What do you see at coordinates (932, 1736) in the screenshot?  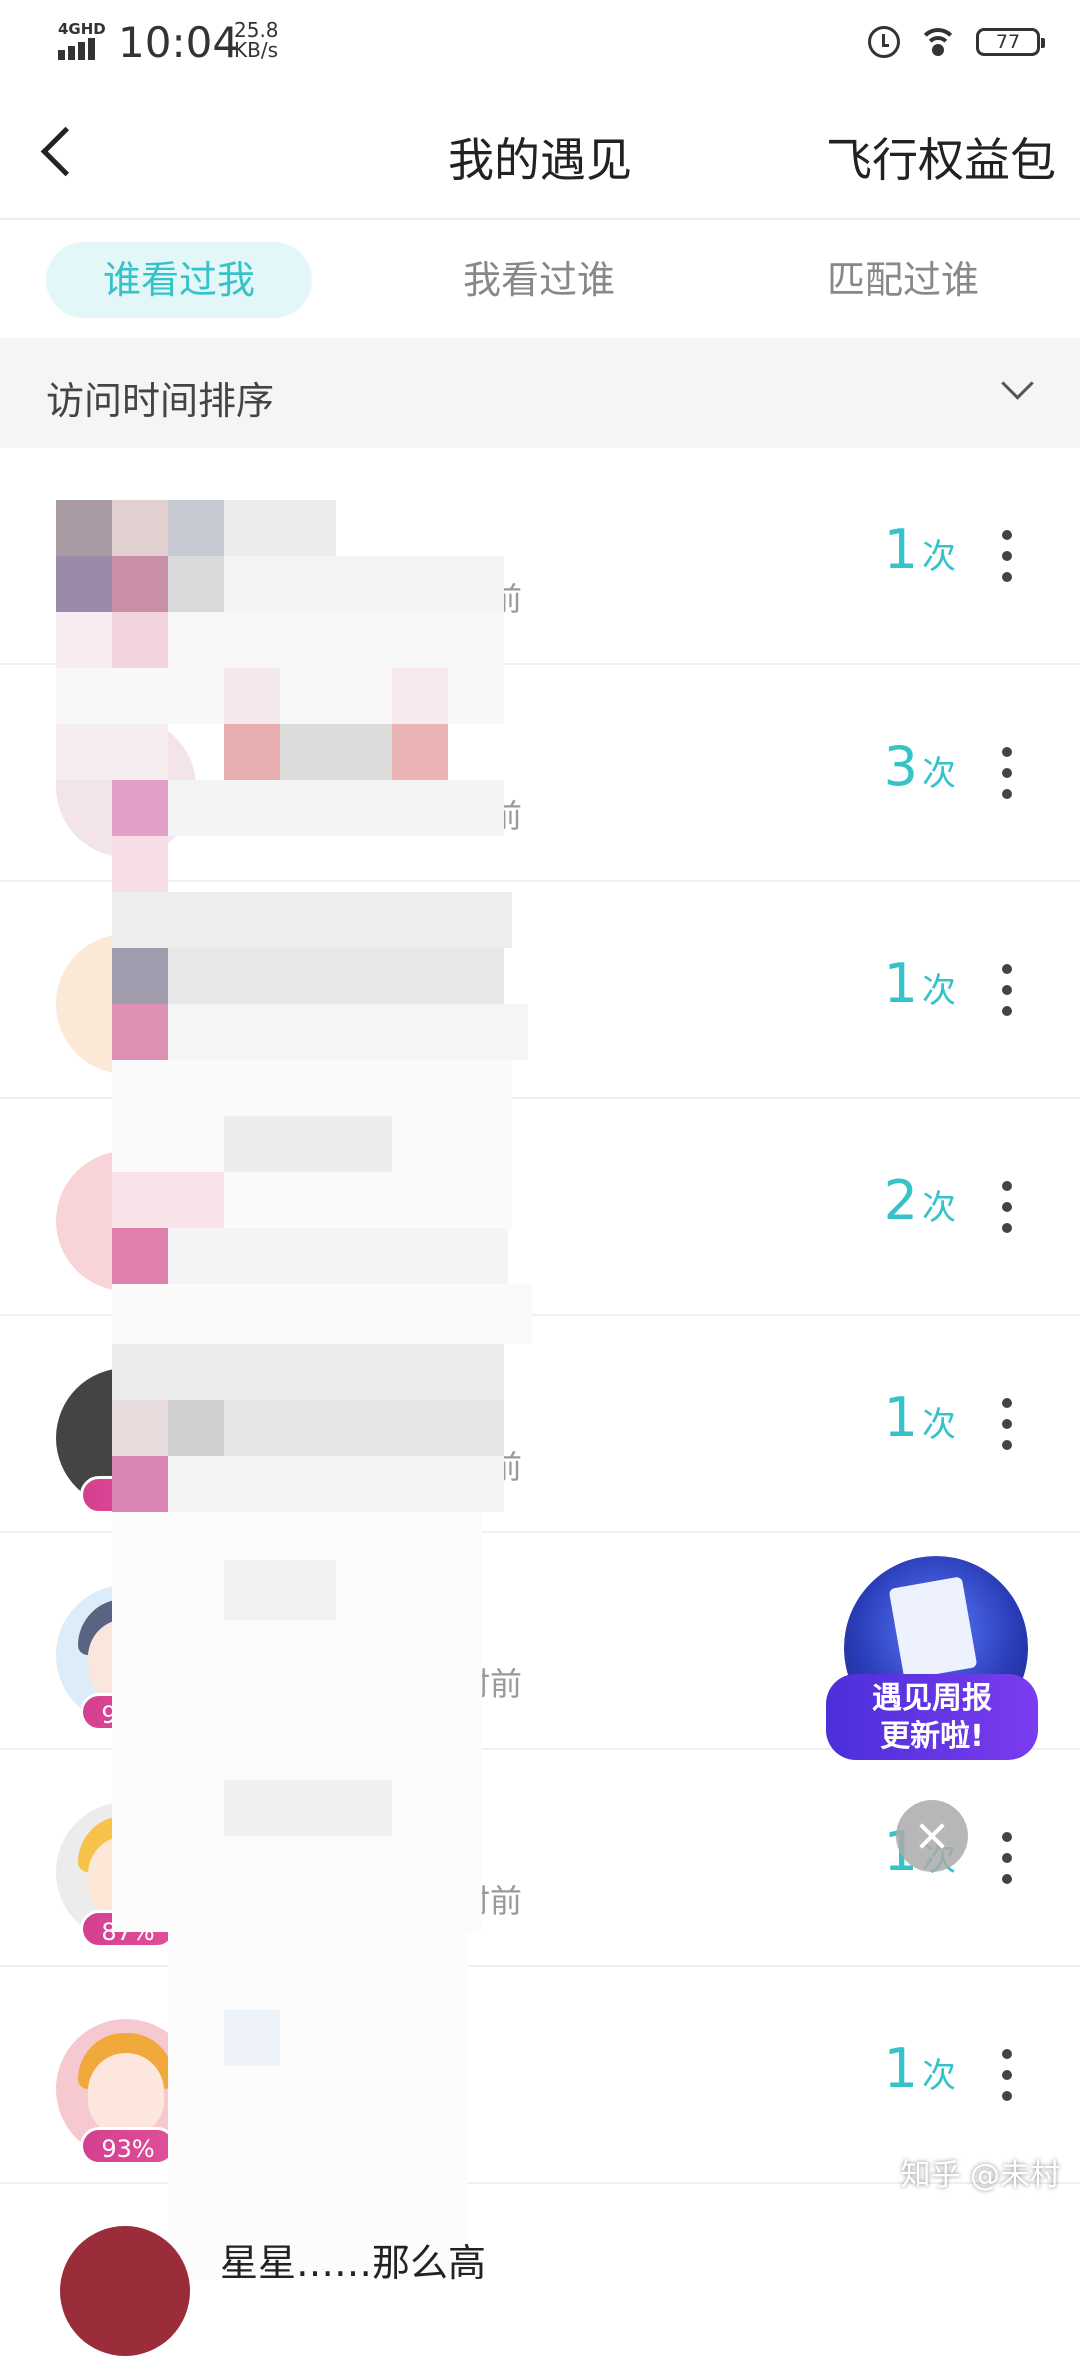 I see `weekly-report-line2: 更新啦!` at bounding box center [932, 1736].